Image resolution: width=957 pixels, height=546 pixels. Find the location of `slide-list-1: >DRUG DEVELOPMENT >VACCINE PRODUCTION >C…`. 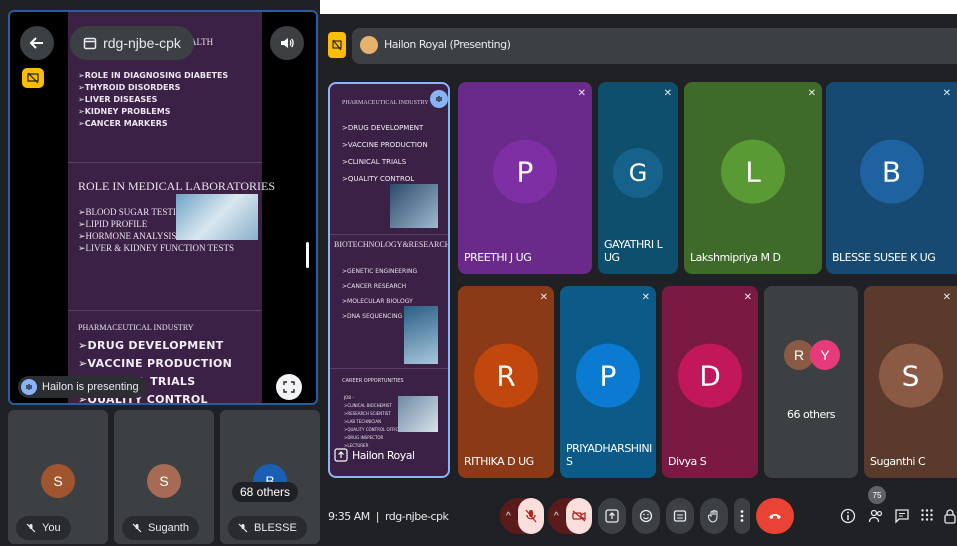

slide-list-1: >DRUG DEVELOPMENT >VACCINE PRODUCTION >C… is located at coordinates (385, 154).